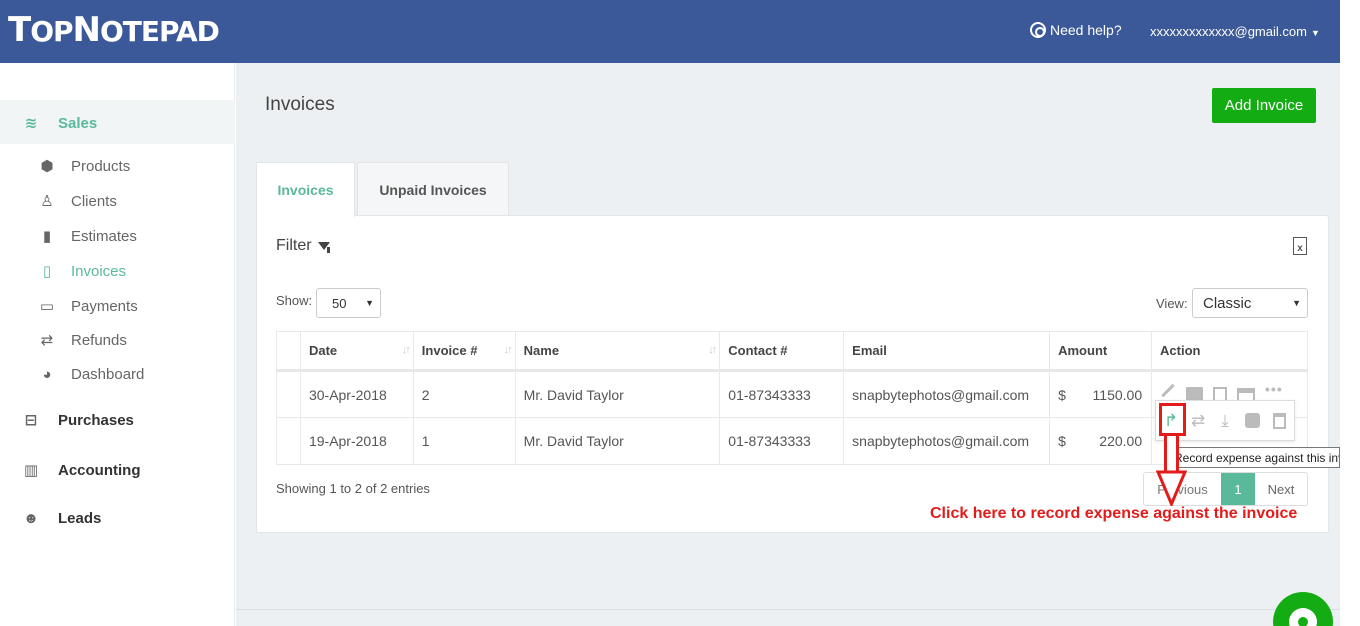 Image resolution: width=1360 pixels, height=626 pixels. I want to click on column-header-email: Email, so click(947, 351).